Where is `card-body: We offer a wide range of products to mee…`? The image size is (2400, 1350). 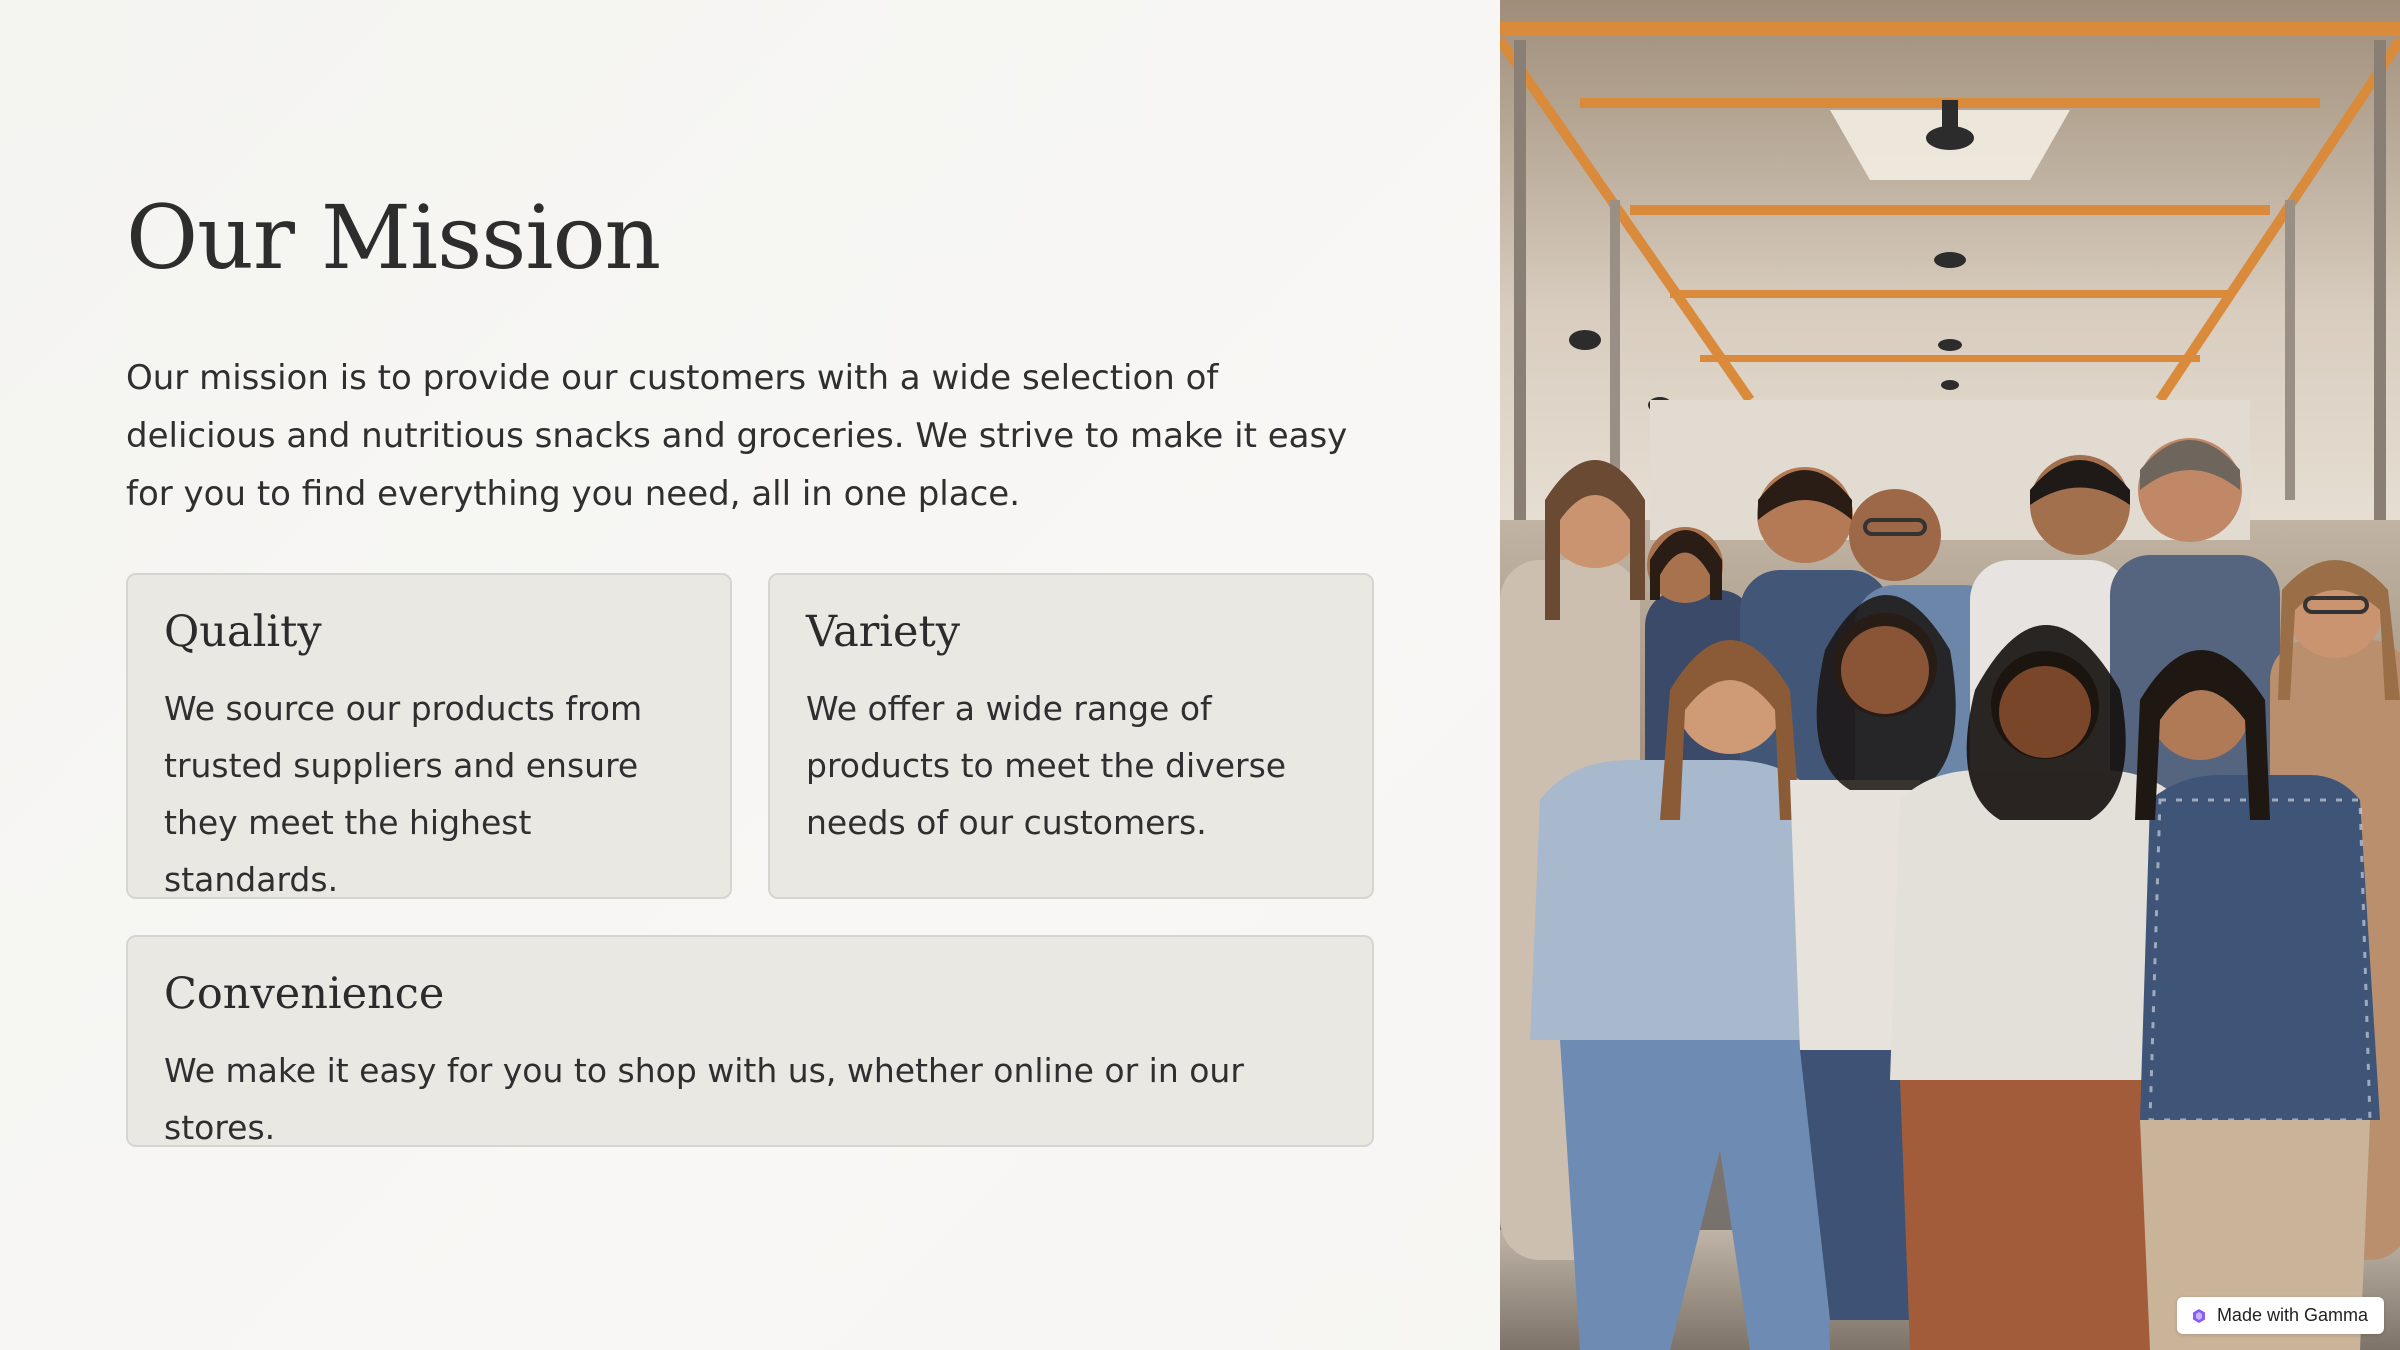
card-body: We offer a wide range of products to mee… is located at coordinates (1046, 766).